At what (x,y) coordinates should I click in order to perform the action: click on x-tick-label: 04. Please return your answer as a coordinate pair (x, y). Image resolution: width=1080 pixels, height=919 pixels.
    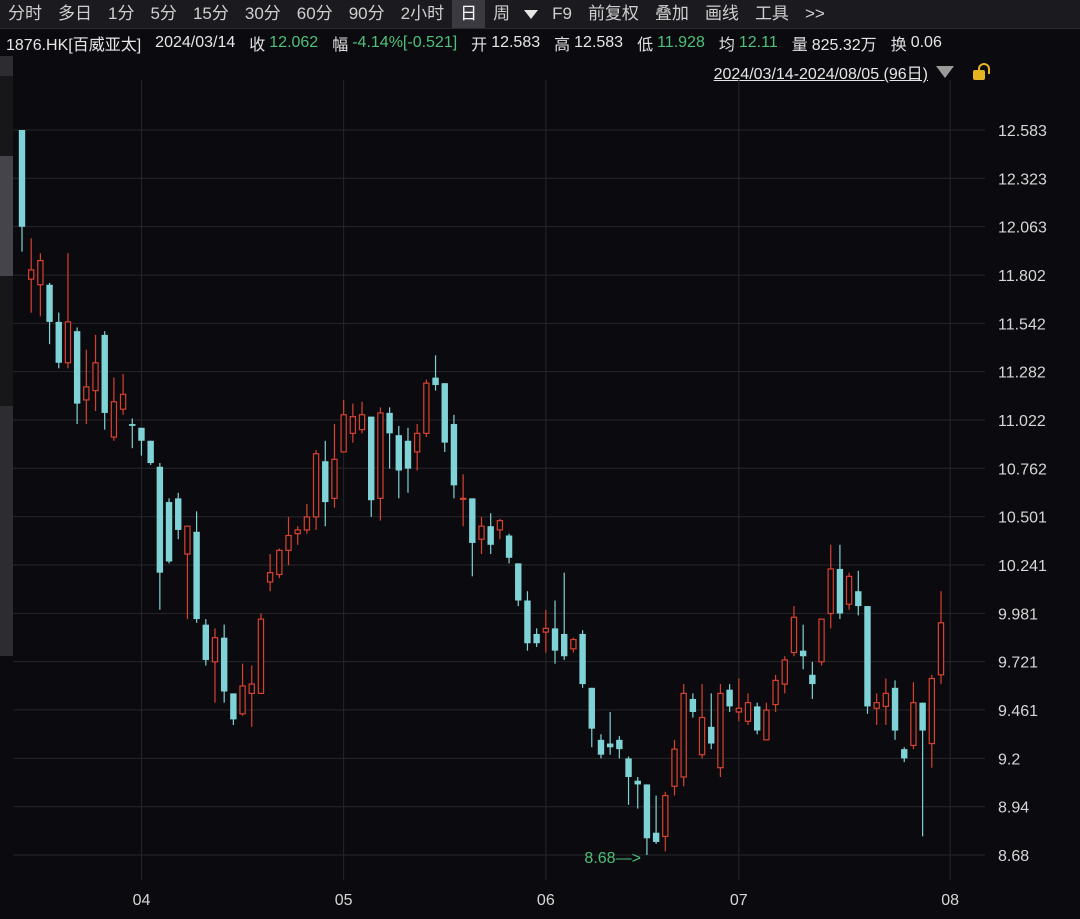
    Looking at the image, I should click on (142, 900).